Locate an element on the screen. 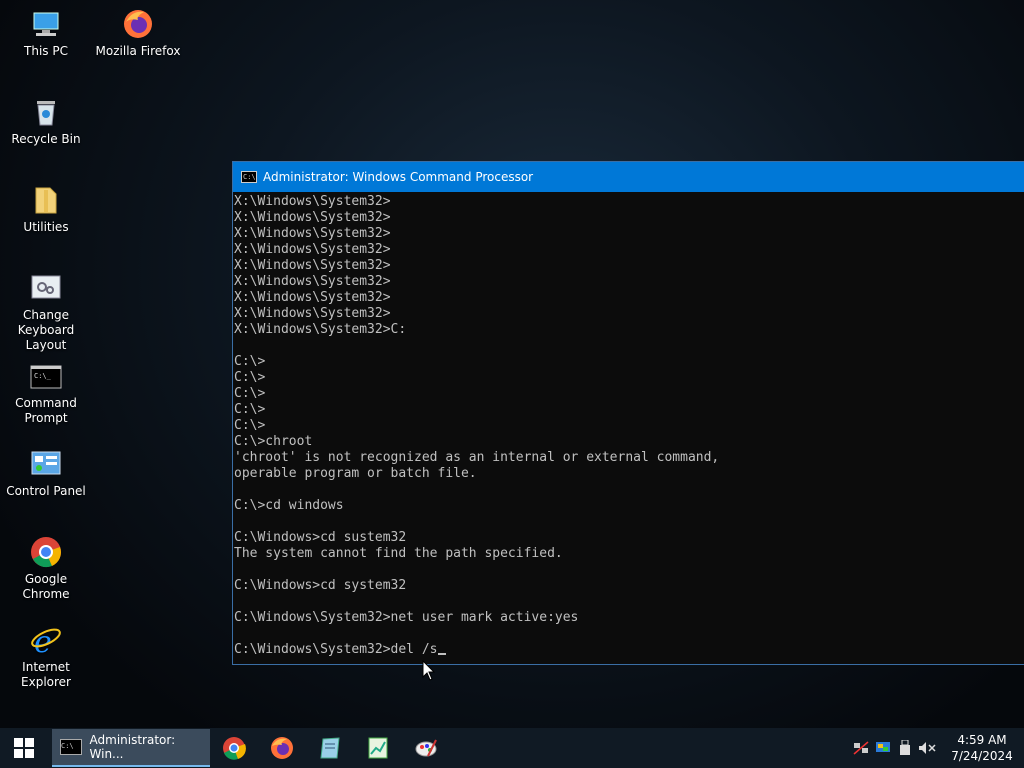  desktop-icon-google-chrome: Google Chrome is located at coordinates (46, 566).